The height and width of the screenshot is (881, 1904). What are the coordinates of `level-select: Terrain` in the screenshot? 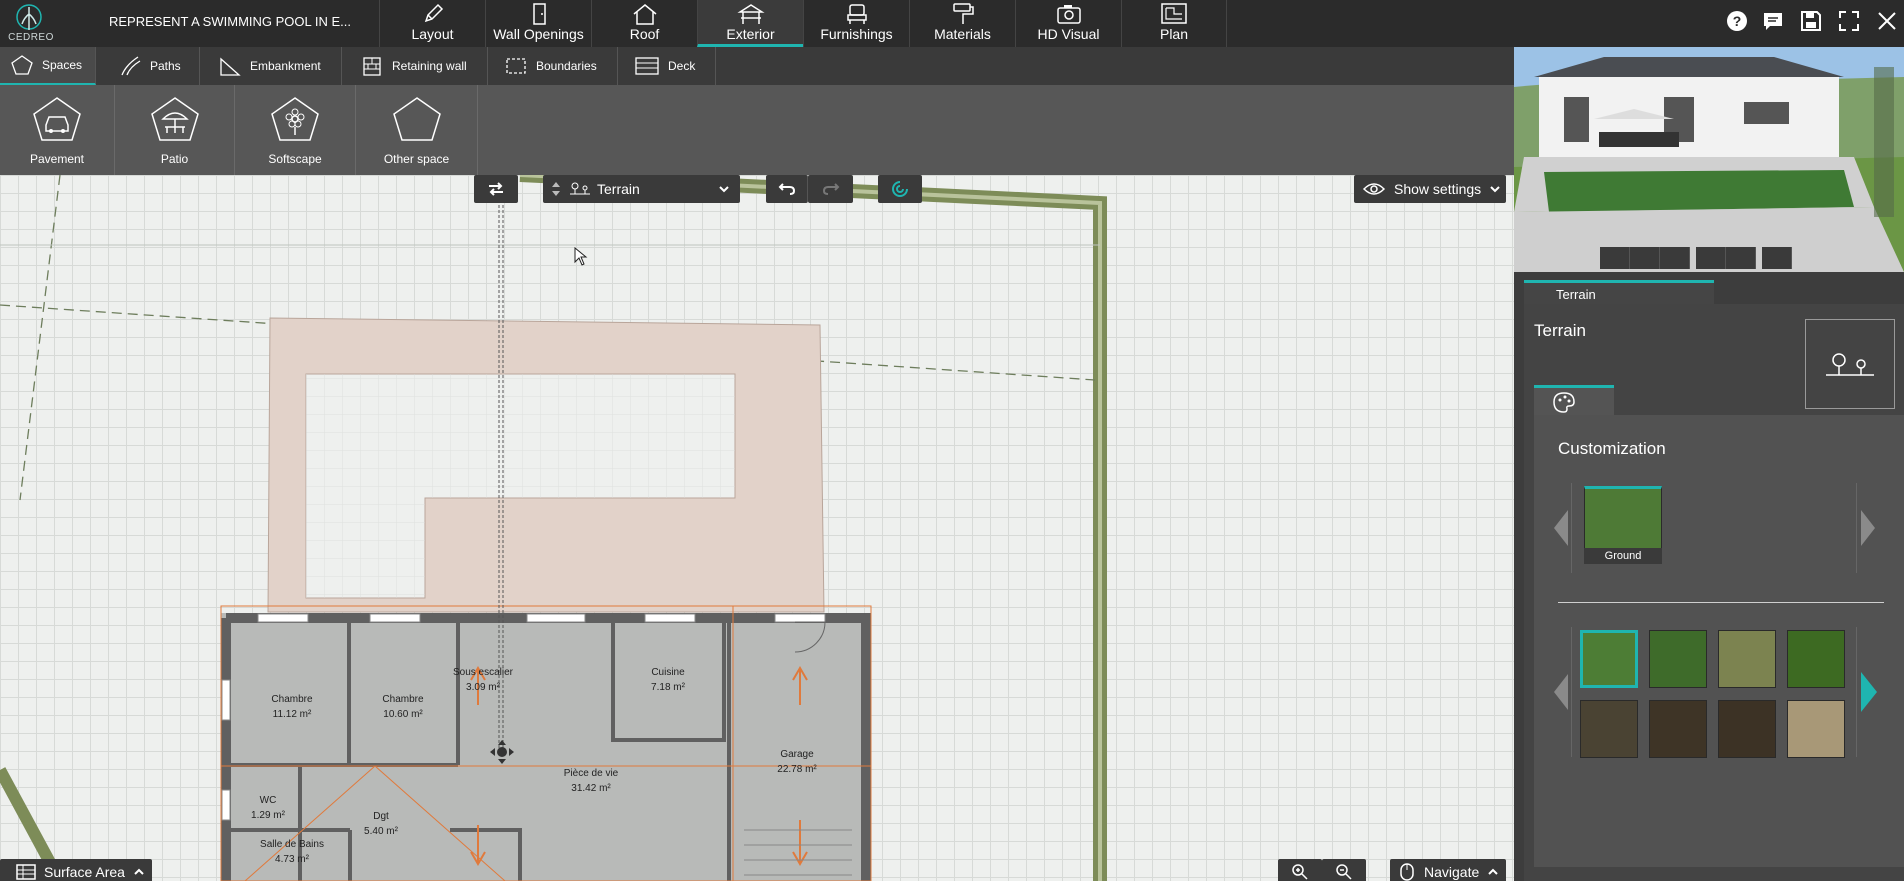 It's located at (641, 189).